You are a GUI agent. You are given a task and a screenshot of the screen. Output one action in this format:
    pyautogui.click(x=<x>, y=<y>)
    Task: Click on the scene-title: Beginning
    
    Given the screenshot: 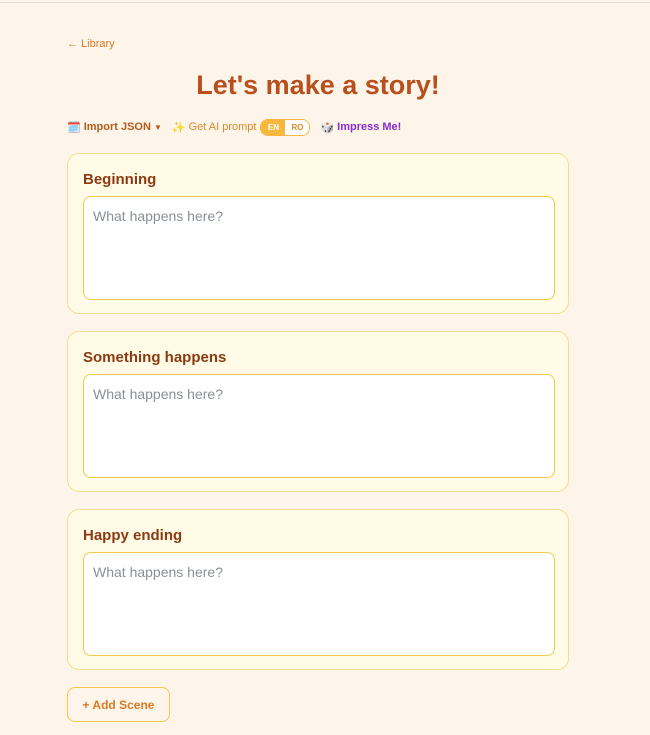 What is the action you would take?
    pyautogui.click(x=120, y=179)
    